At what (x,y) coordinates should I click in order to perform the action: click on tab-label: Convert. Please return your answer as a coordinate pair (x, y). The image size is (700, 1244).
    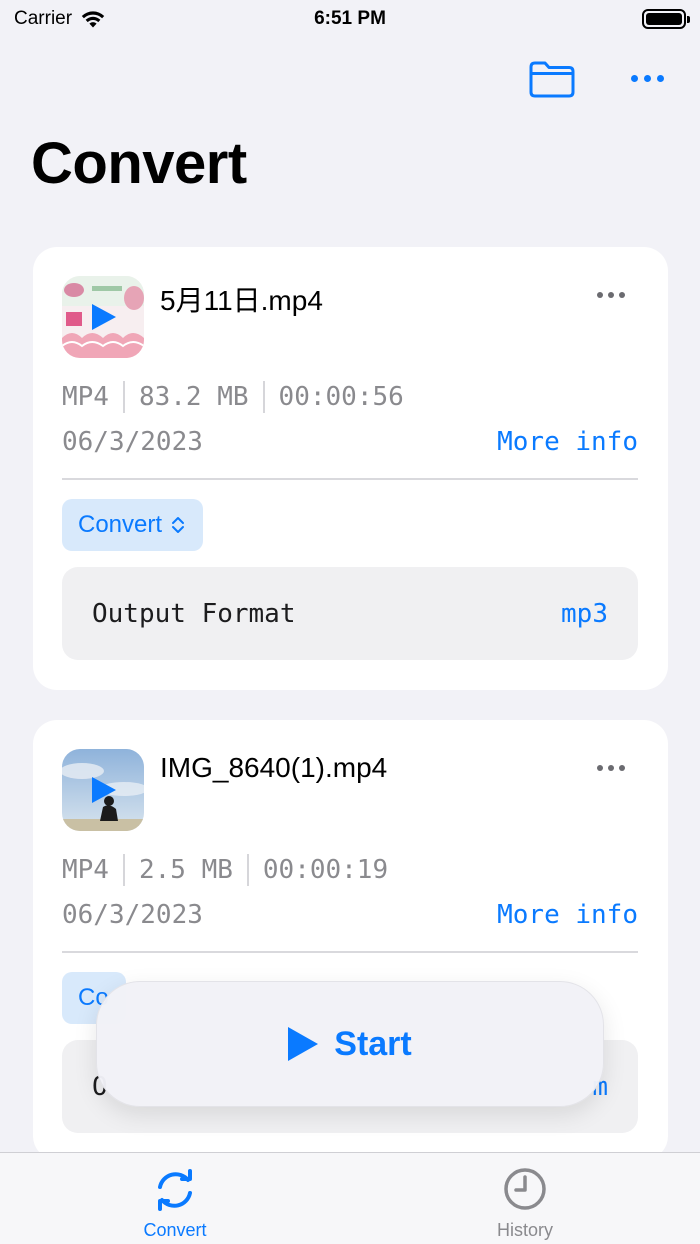
    Looking at the image, I should click on (175, 1230).